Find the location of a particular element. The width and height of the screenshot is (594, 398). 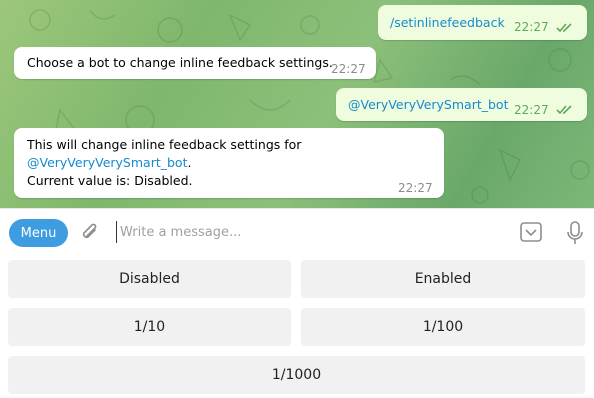

message-composer: Menu is located at coordinates (297, 231).